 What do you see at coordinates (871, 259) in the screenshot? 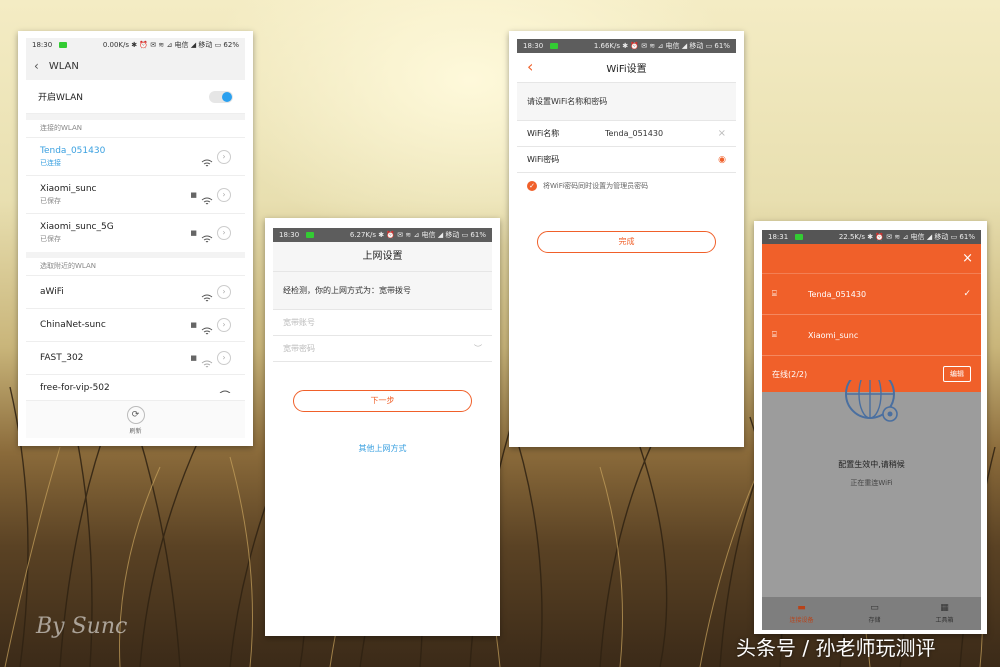
I see `popup-header: ×` at bounding box center [871, 259].